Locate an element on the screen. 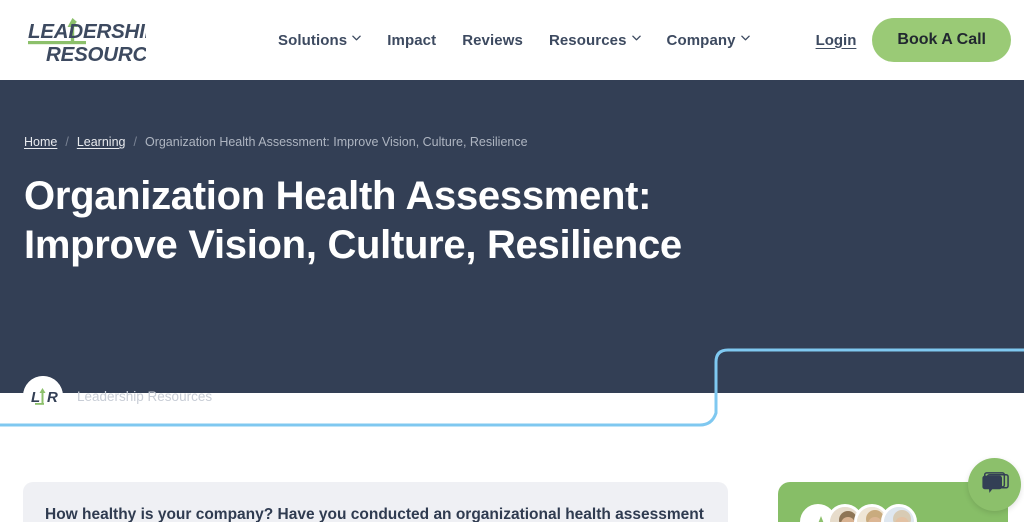 The image size is (1024, 522). nav-item-resources: Resources is located at coordinates (595, 40).